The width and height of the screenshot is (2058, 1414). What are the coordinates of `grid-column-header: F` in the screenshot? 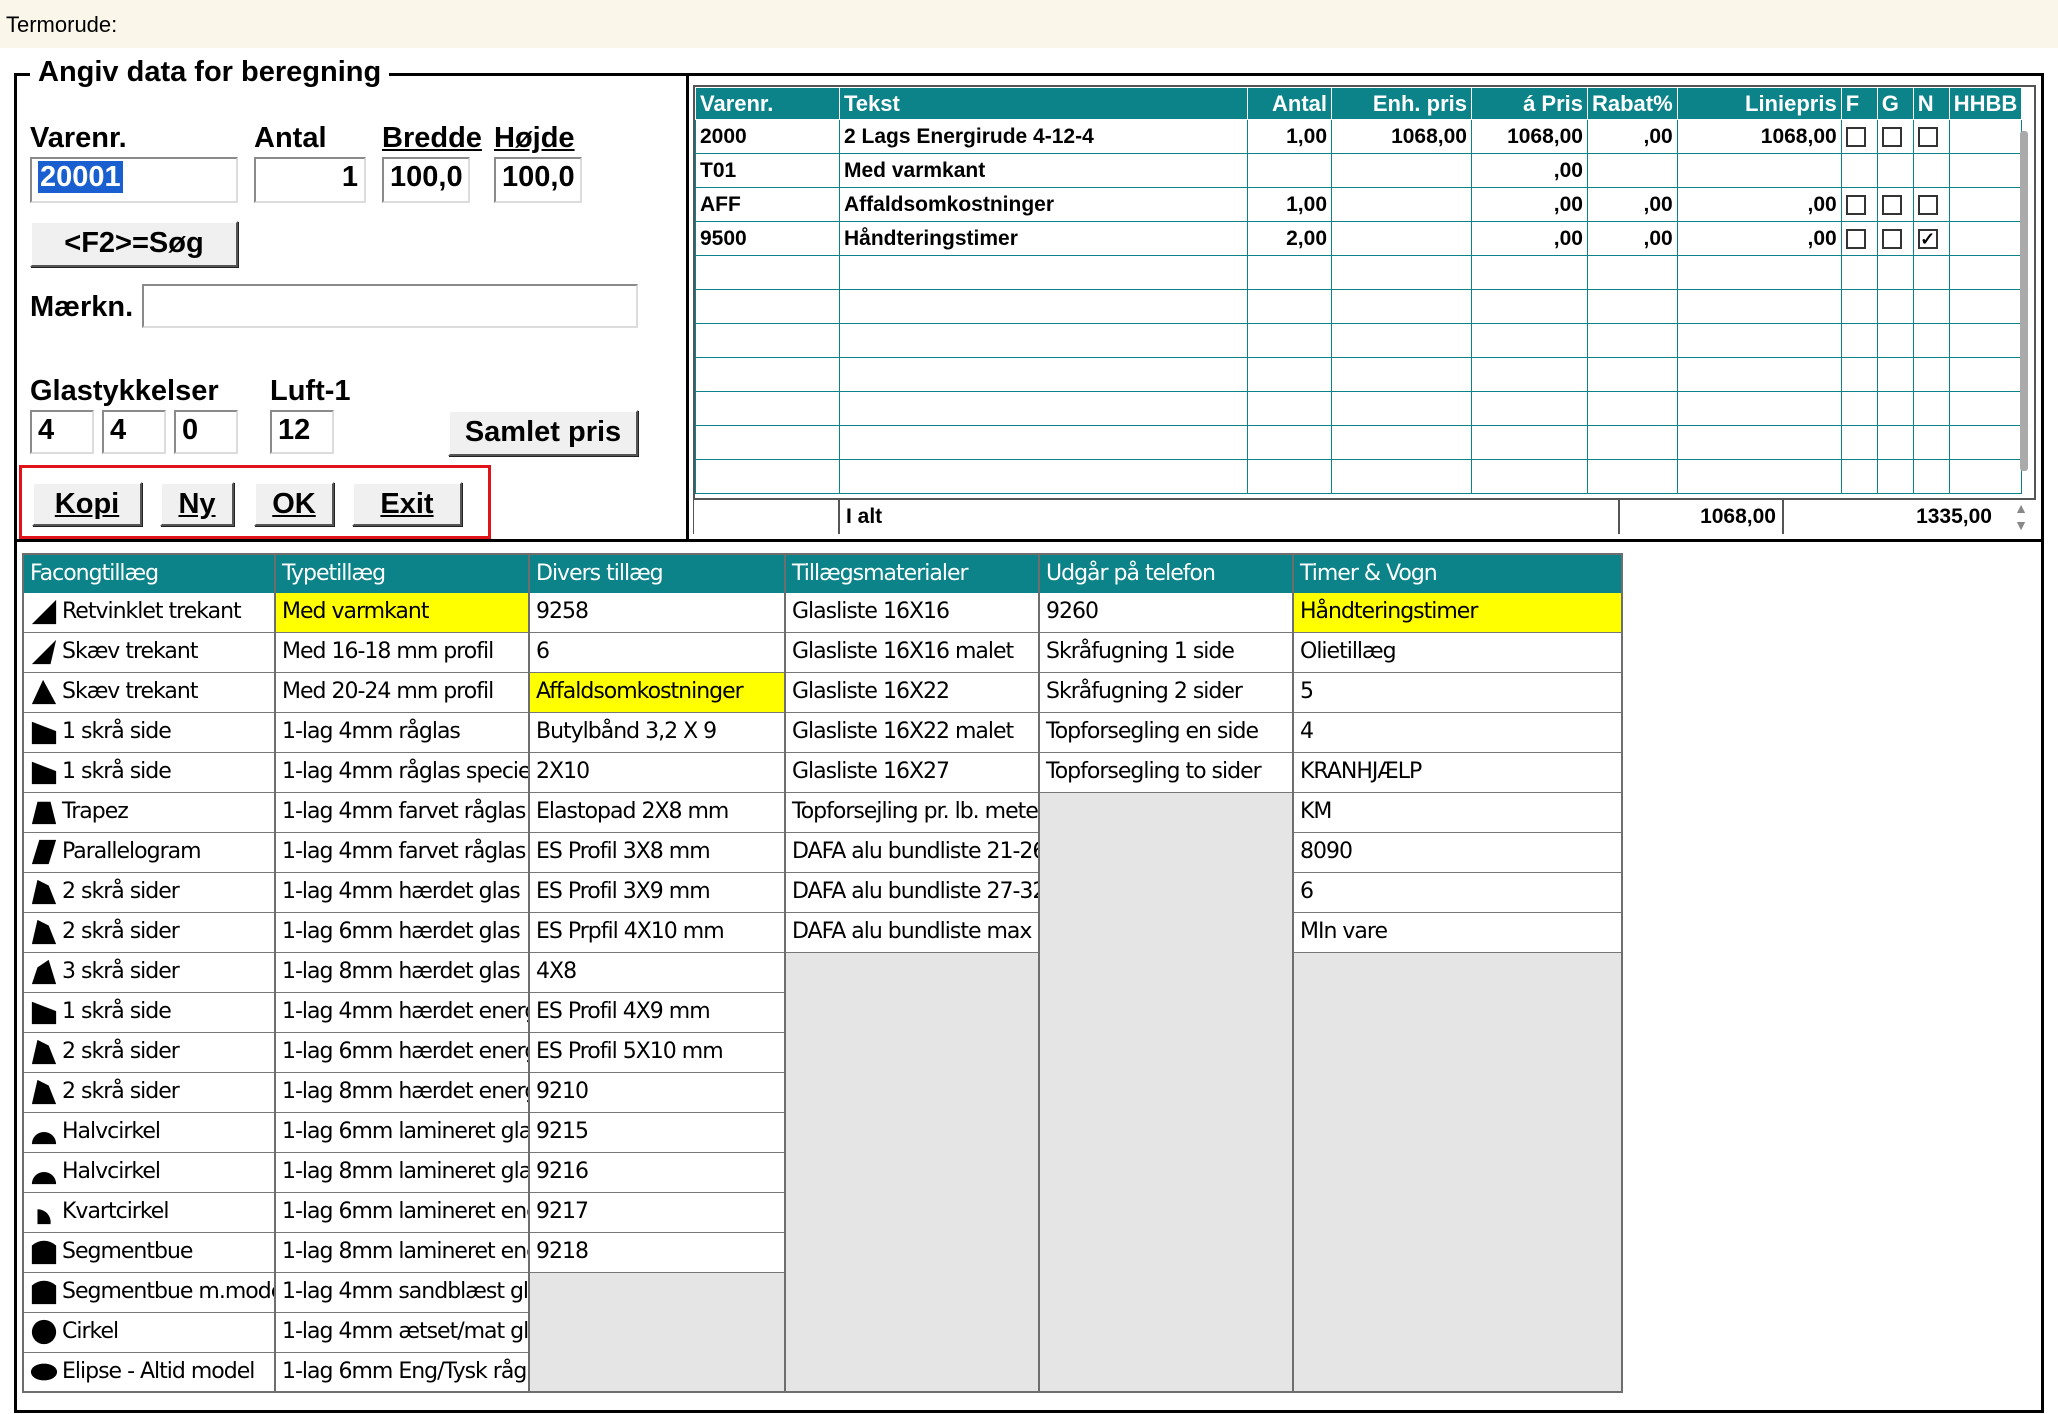 It's located at (1859, 103).